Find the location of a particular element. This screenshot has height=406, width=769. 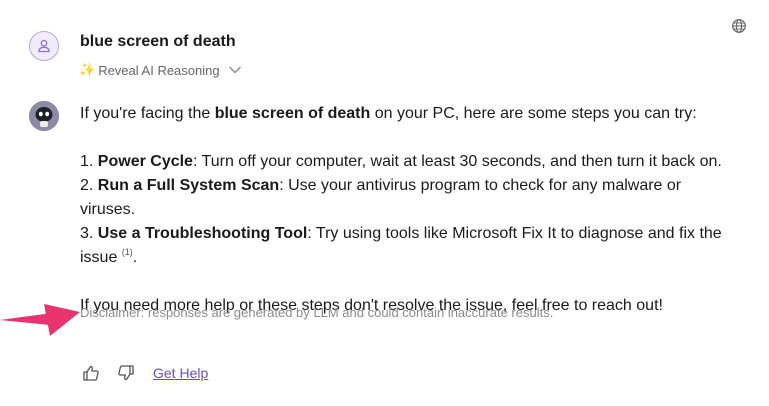

reveal-reasoning-toggle: ✨ Reveal AI Reasoning is located at coordinates (160, 70).